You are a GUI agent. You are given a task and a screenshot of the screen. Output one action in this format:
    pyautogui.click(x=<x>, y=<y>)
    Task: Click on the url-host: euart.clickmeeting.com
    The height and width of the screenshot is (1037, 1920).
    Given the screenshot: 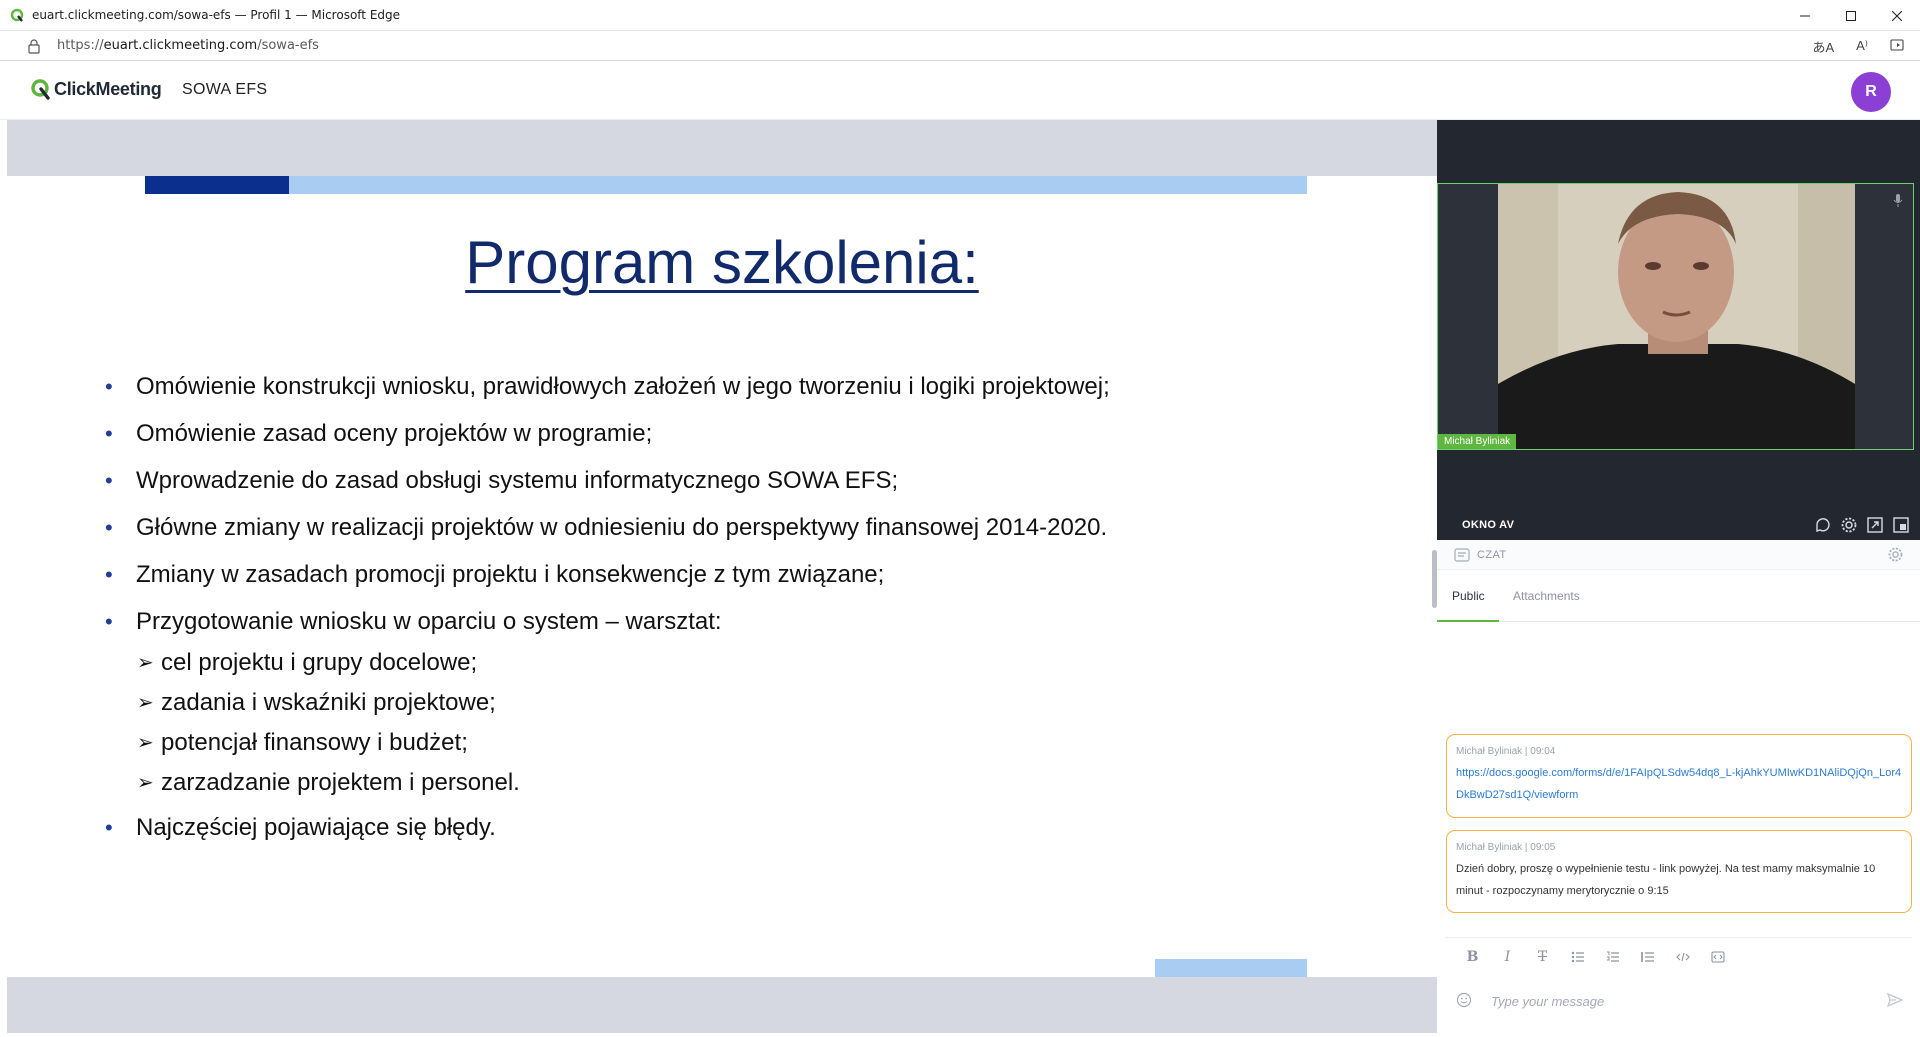 What is the action you would take?
    pyautogui.click(x=180, y=45)
    